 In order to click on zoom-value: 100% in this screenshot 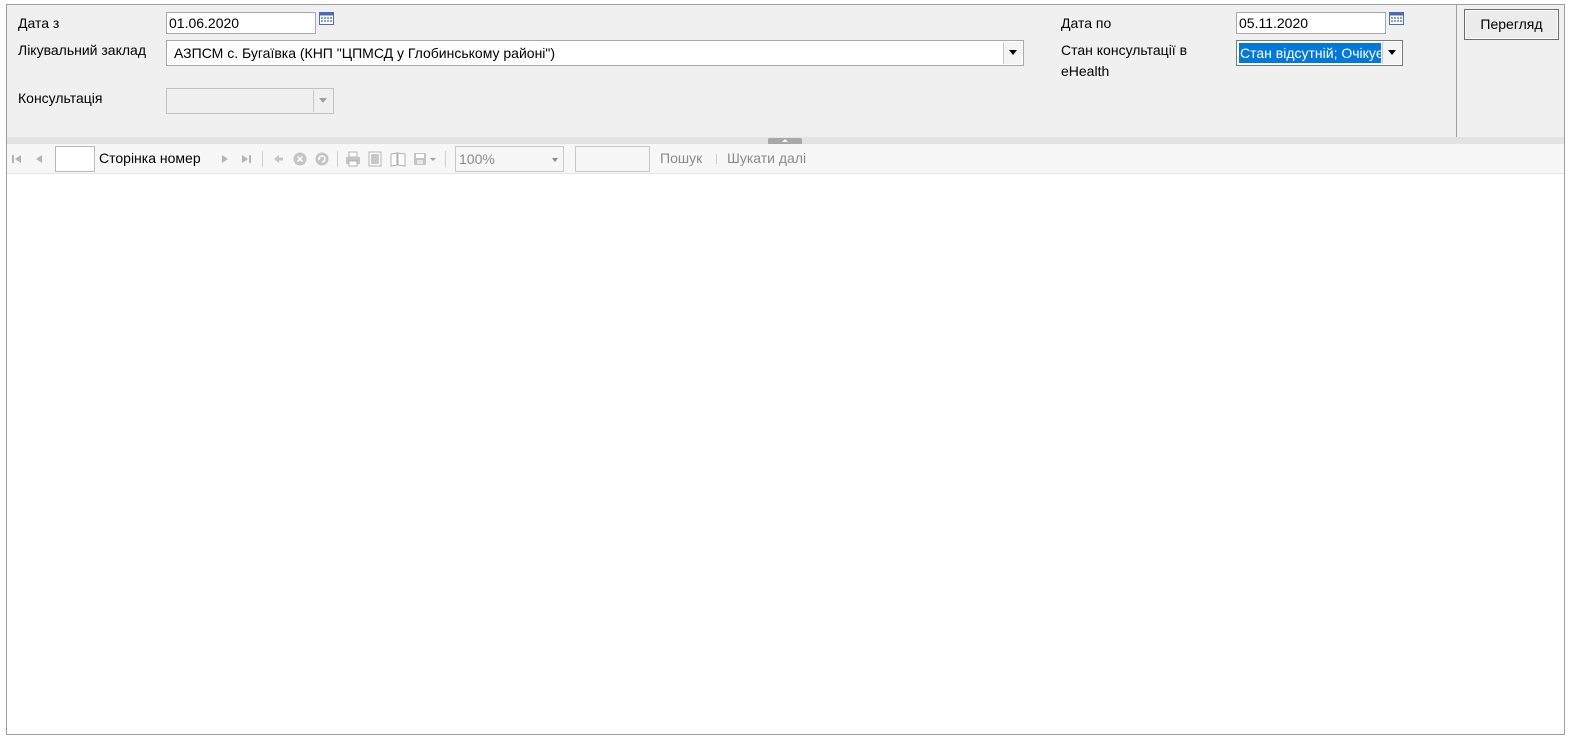, I will do `click(477, 159)`.